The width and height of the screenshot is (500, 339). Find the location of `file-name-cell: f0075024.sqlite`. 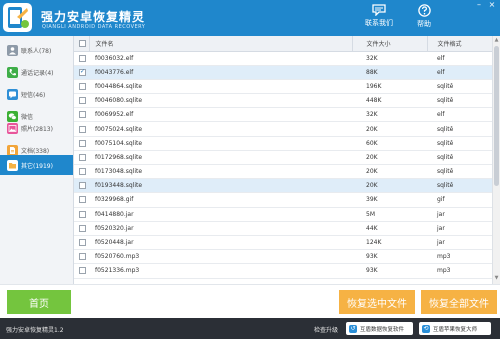

file-name-cell: f0075024.sqlite is located at coordinates (220, 129).